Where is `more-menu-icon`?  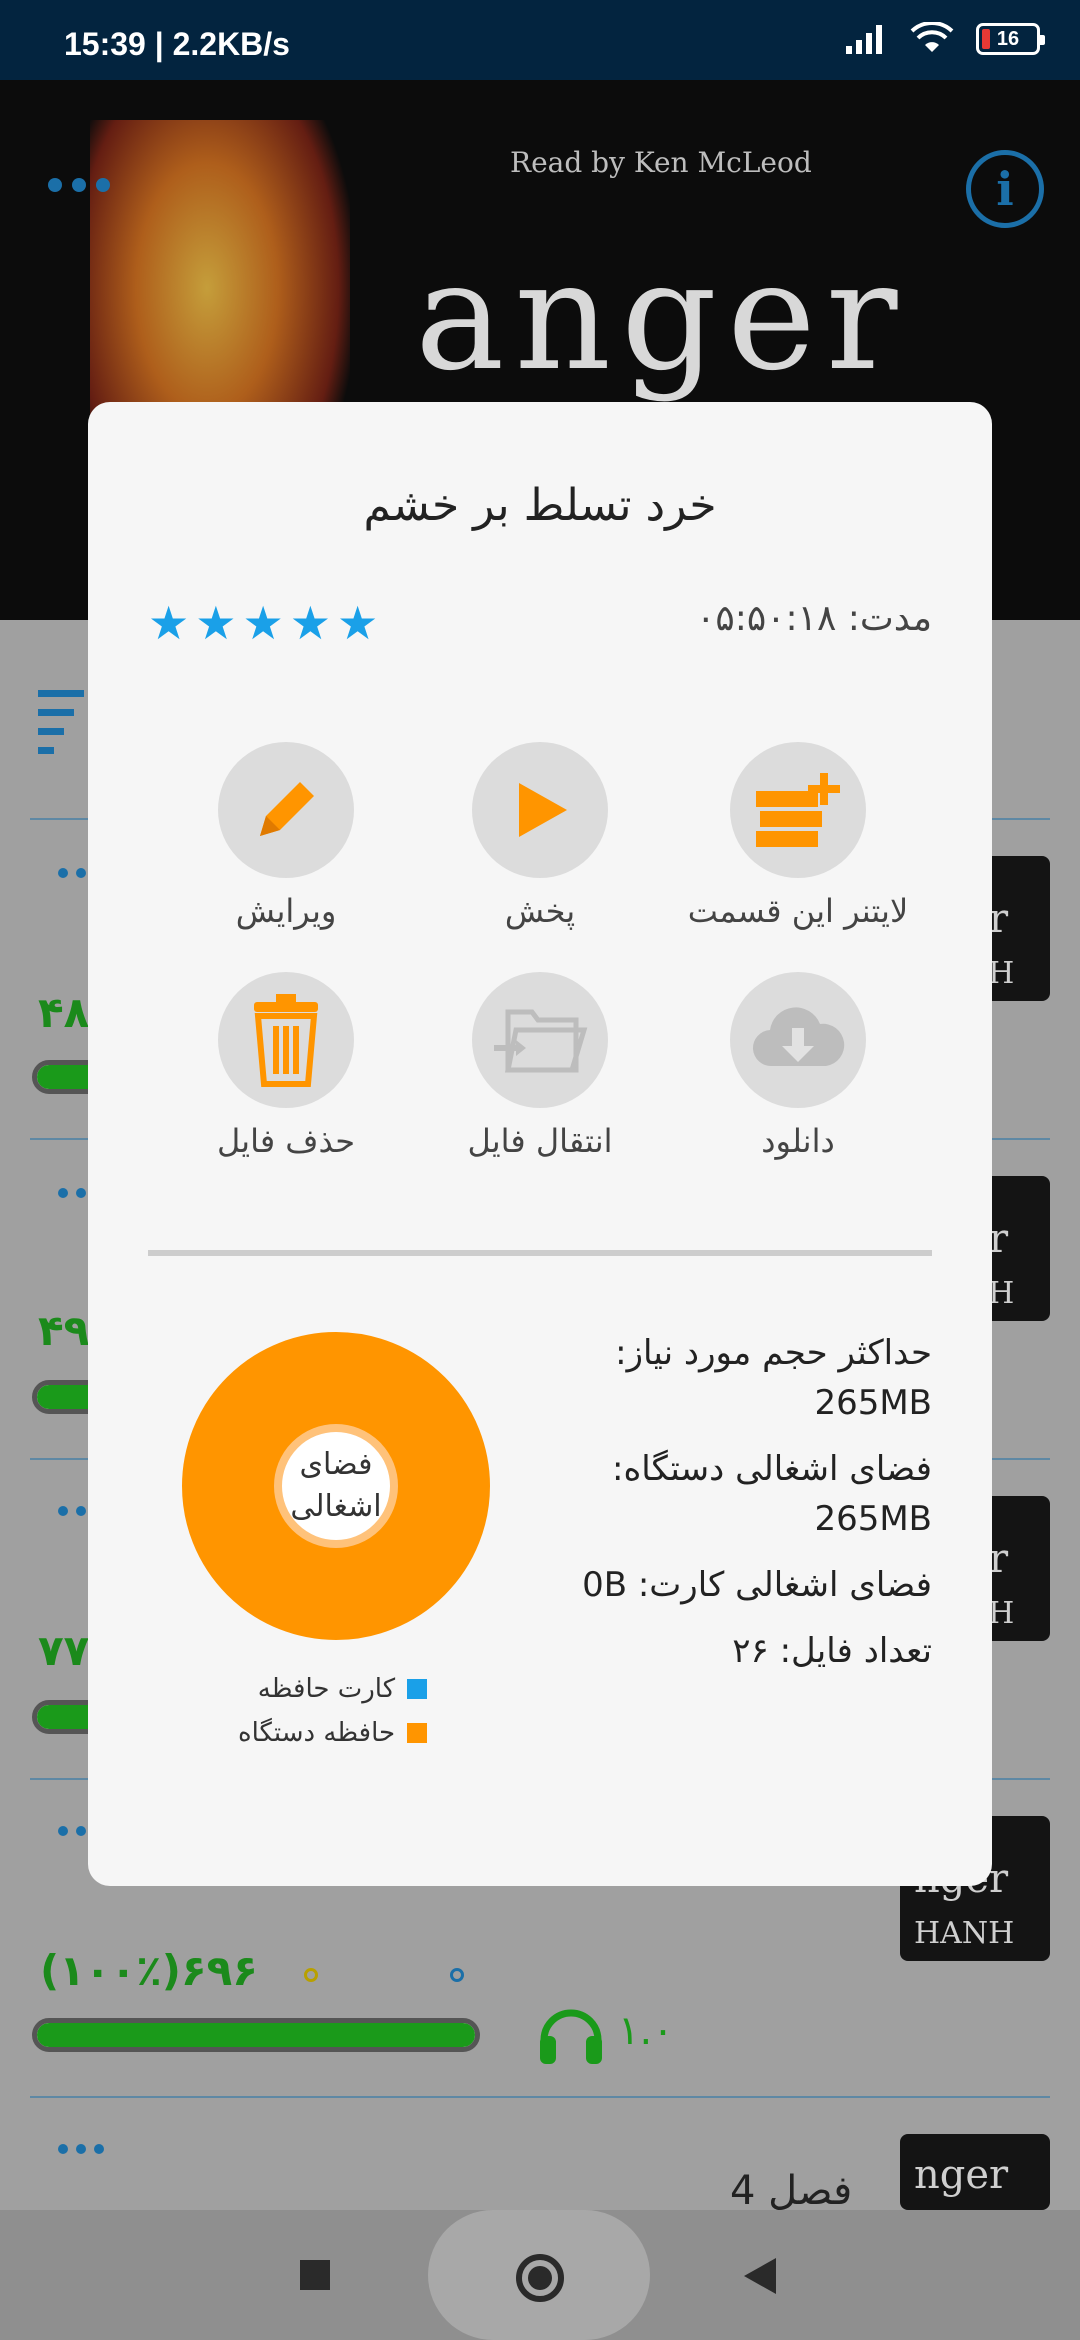
more-menu-icon is located at coordinates (79, 185).